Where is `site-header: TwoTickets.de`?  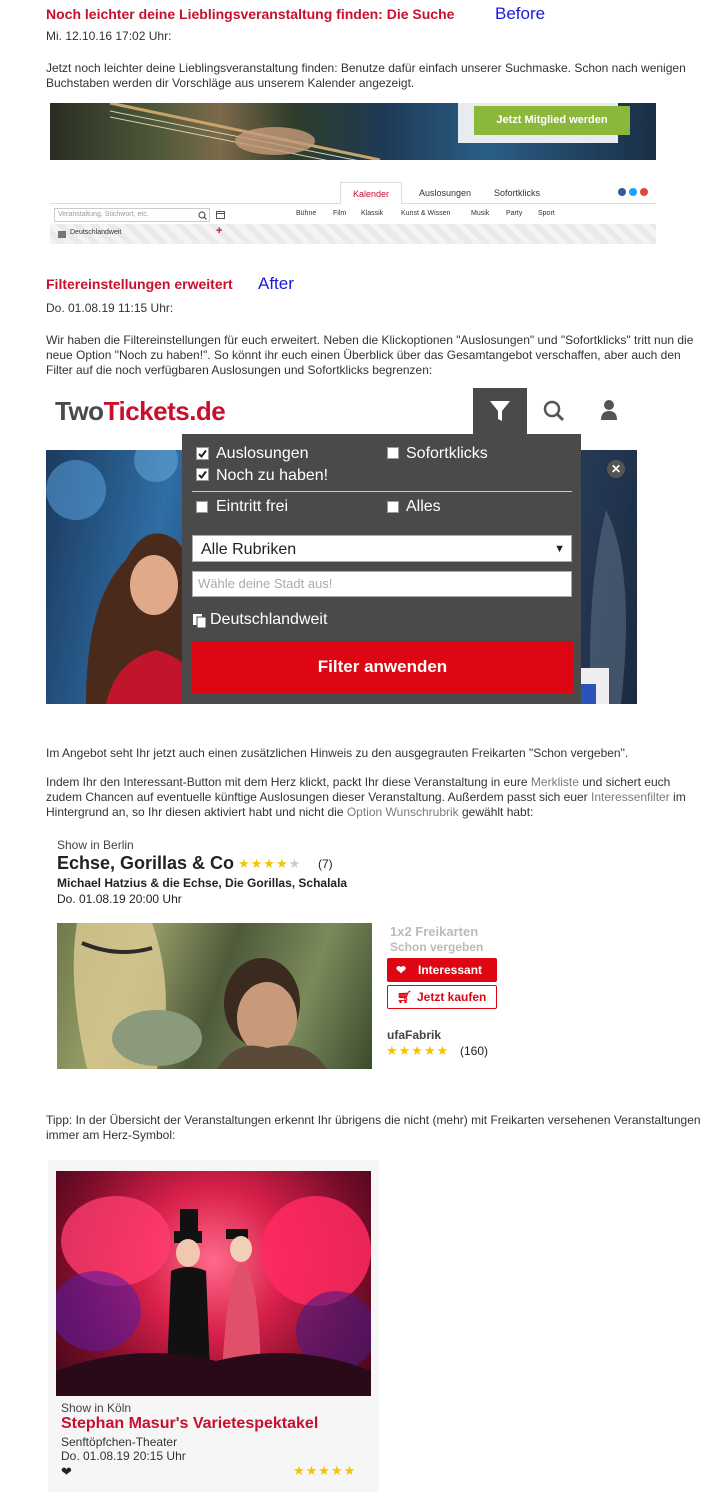
site-header: TwoTickets.de is located at coordinates (342, 411).